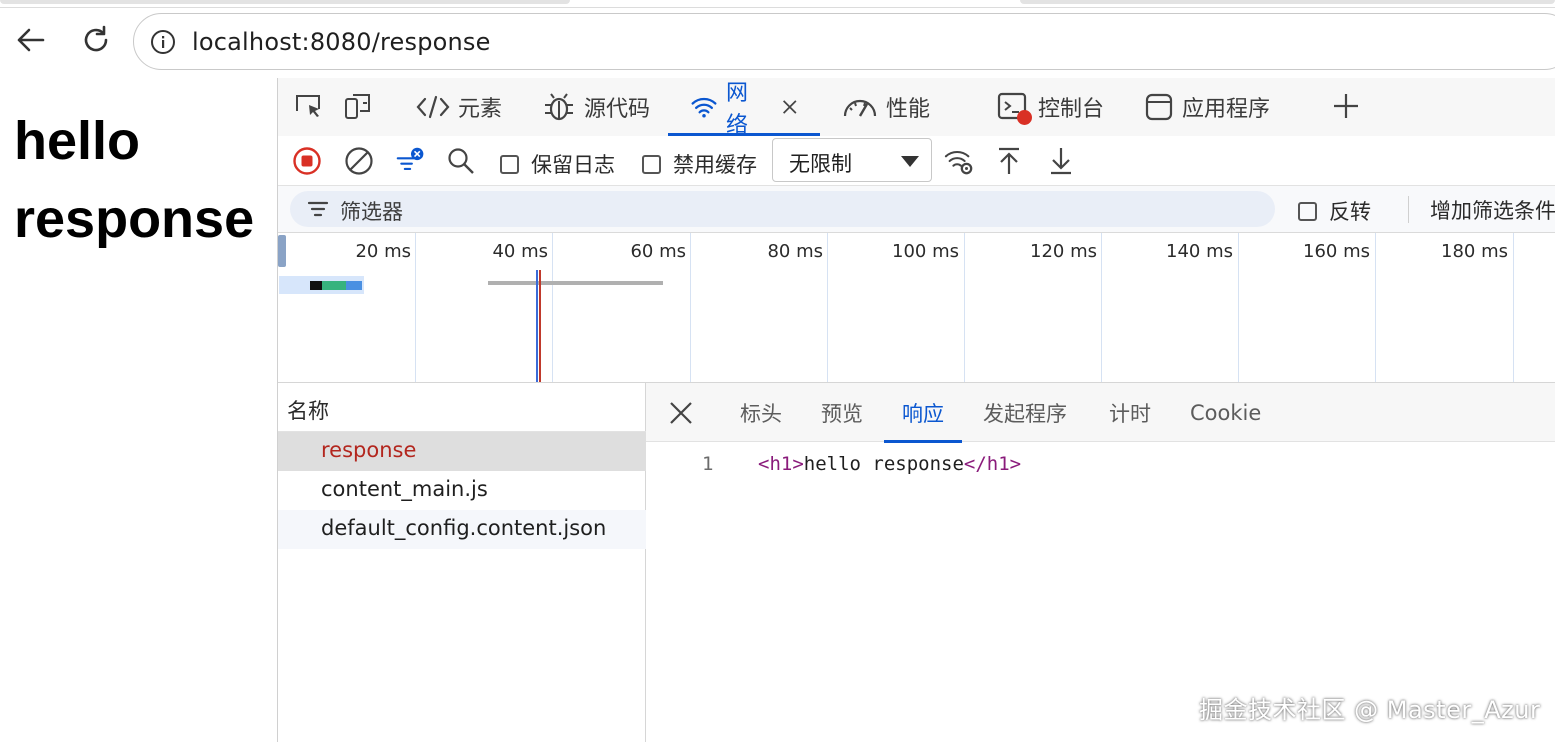 This screenshot has height=742, width=1555. Describe the element at coordinates (992, 464) in the screenshot. I see `code-close-tag: </h1>` at that location.